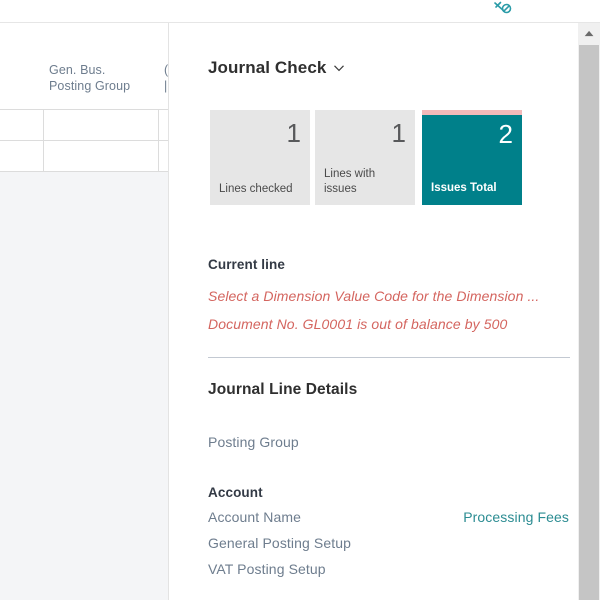 The width and height of the screenshot is (600, 600). Describe the element at coordinates (246, 264) in the screenshot. I see `current-line-heading: Current line` at that location.